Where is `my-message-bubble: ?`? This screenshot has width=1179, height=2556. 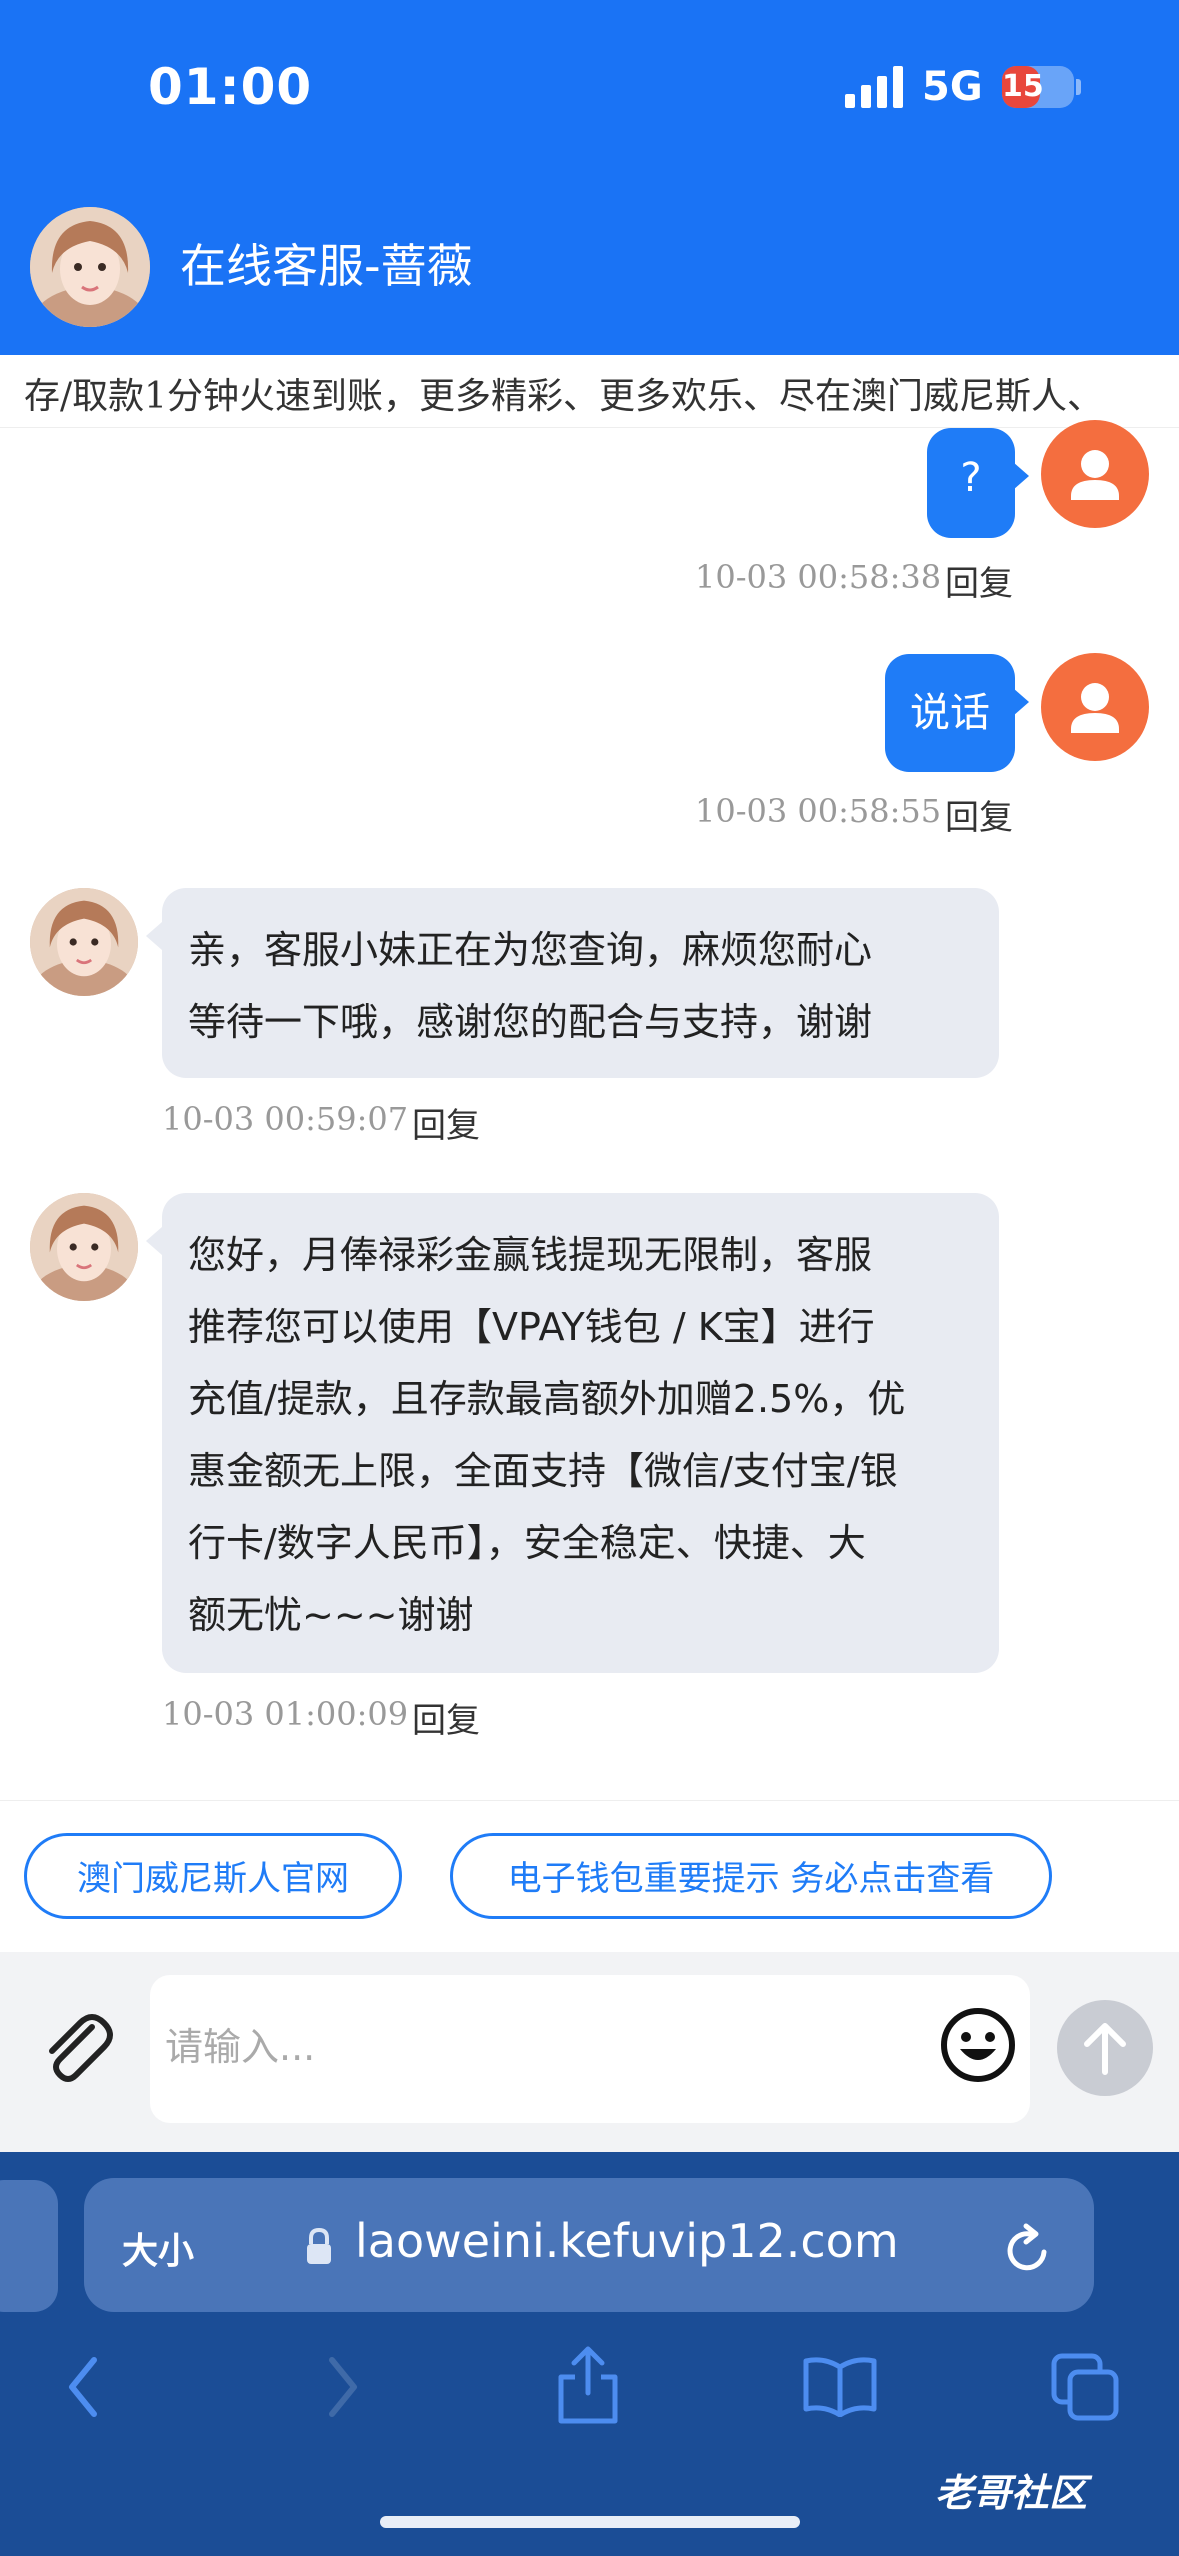
my-message-bubble: ? is located at coordinates (978, 483).